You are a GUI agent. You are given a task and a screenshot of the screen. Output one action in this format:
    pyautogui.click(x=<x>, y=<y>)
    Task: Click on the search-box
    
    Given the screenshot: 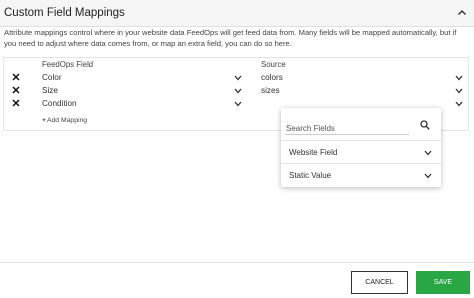 What is the action you would take?
    pyautogui.click(x=347, y=127)
    